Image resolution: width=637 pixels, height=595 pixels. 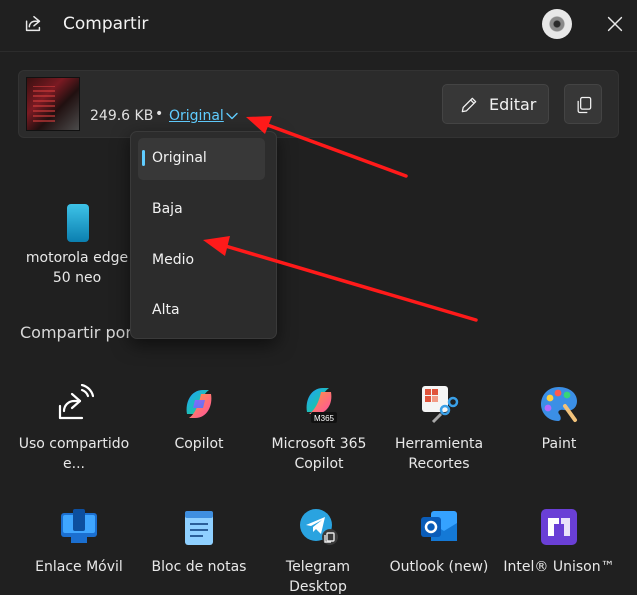 I want to click on svg-text: M365, so click(x=324, y=418).